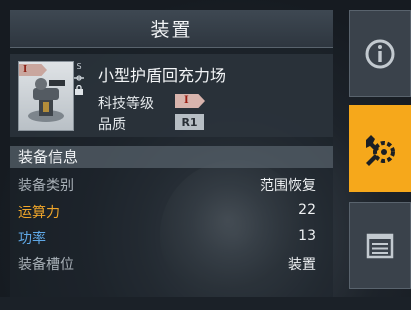  What do you see at coordinates (171, 157) in the screenshot?
I see `section-title: 装备信息` at bounding box center [171, 157].